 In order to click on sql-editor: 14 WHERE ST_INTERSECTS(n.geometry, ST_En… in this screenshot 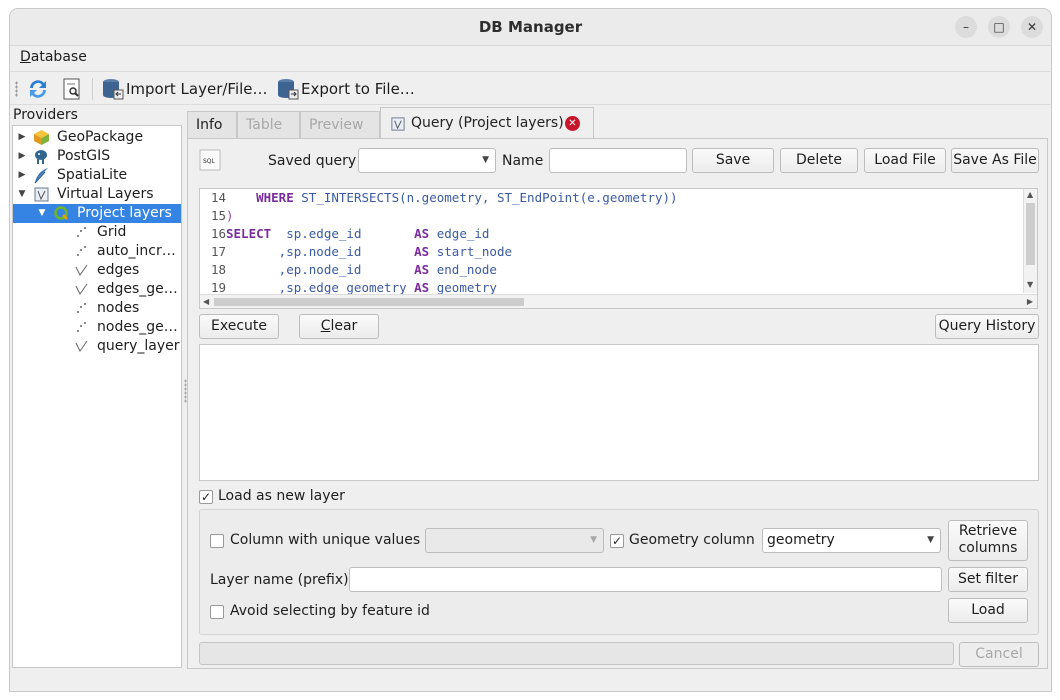, I will do `click(618, 248)`.